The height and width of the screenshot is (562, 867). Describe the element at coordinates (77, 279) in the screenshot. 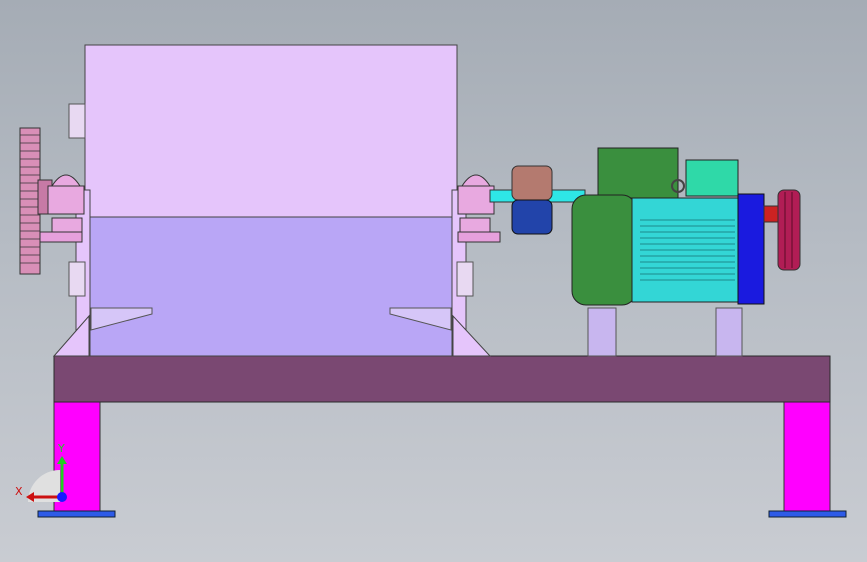

I see `lower-bracket-left` at that location.